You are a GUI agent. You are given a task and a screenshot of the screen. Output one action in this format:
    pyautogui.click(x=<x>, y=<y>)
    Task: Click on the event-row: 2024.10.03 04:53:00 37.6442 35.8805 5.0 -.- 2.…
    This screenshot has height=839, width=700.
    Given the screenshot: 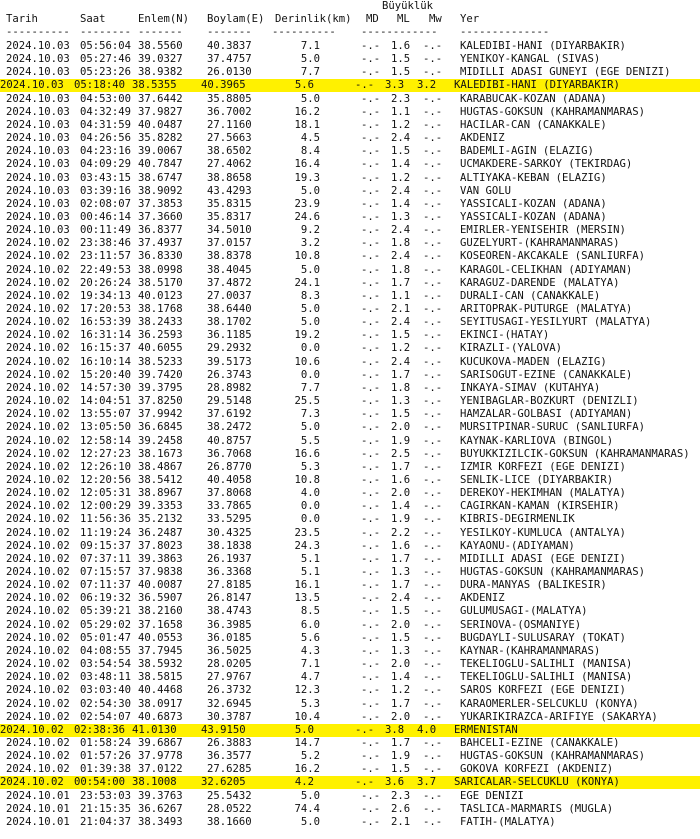 What is the action you would take?
    pyautogui.click(x=353, y=99)
    